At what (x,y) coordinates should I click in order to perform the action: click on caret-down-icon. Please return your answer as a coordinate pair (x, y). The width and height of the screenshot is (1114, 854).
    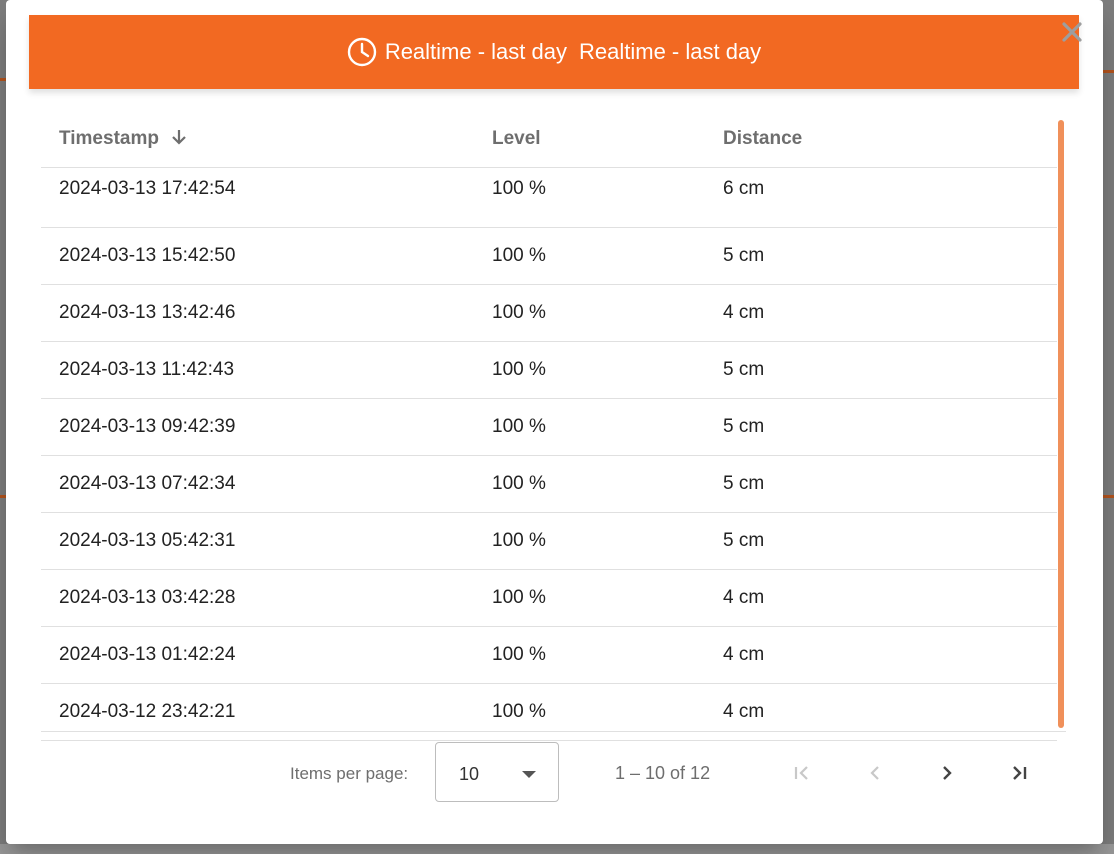
    Looking at the image, I should click on (529, 774).